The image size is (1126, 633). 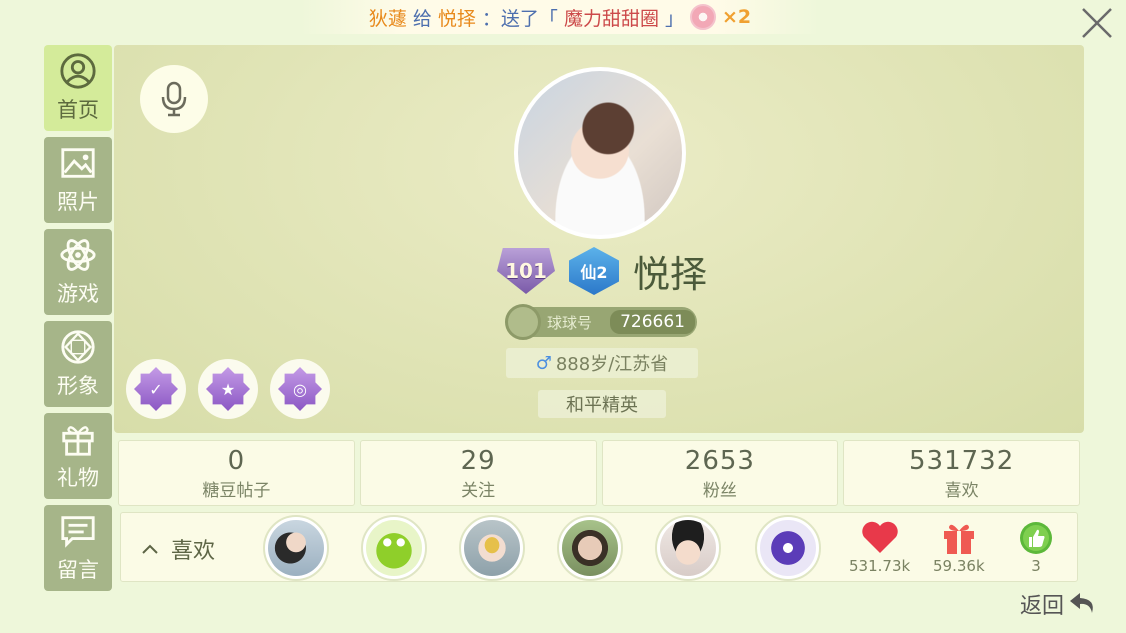 What do you see at coordinates (78, 202) in the screenshot?
I see `sidebar-item-label: 照片` at bounding box center [78, 202].